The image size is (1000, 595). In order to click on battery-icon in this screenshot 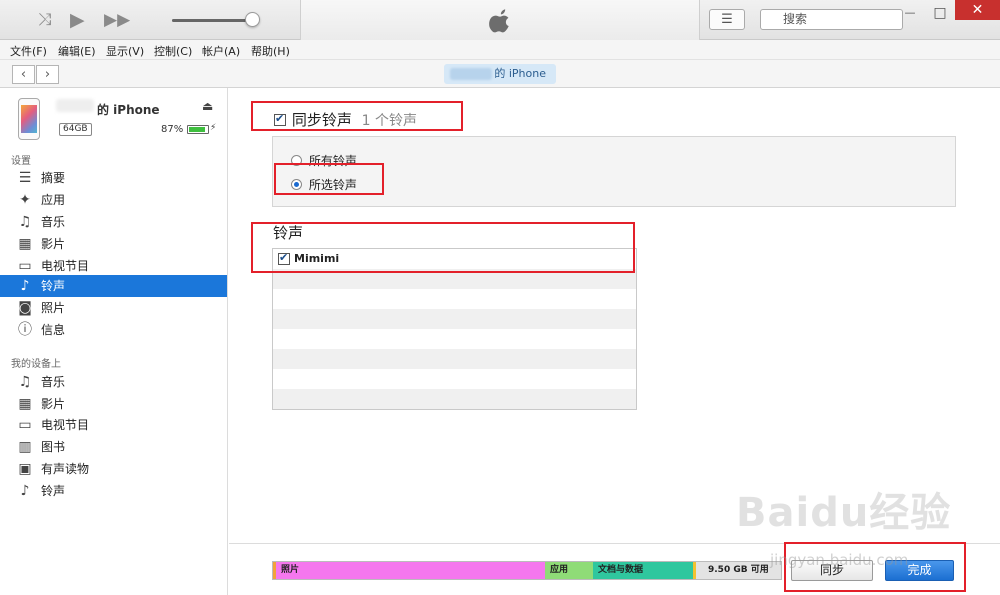, I will do `click(198, 129)`.